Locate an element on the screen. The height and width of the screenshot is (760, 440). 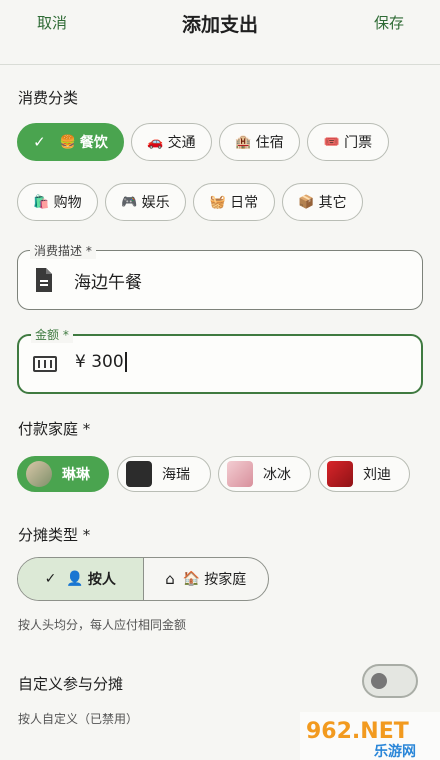
site-watermark-logo: 962.NET 乐游网 is located at coordinates (370, 736).